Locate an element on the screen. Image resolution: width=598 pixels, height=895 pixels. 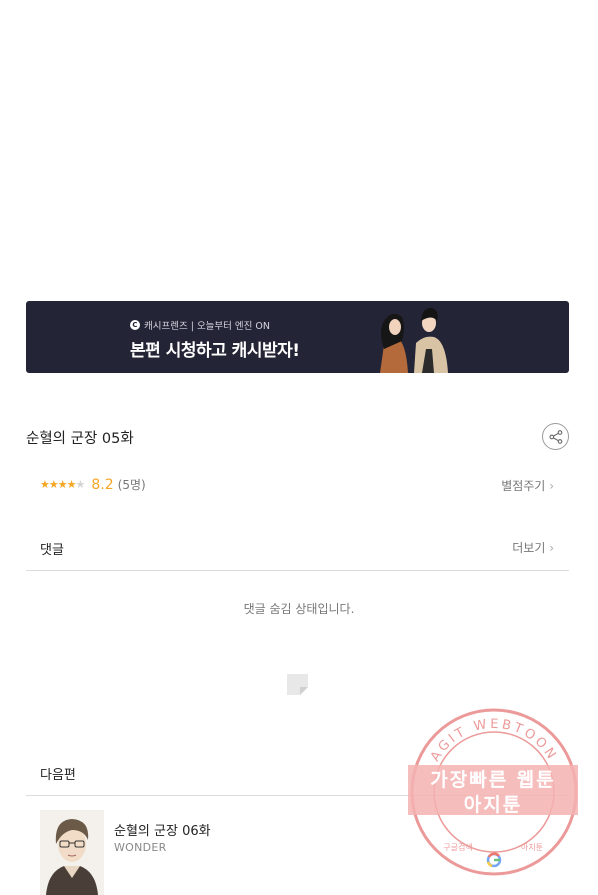
rating-row: ★★★★★ 8.2 (5명) is located at coordinates (93, 484).